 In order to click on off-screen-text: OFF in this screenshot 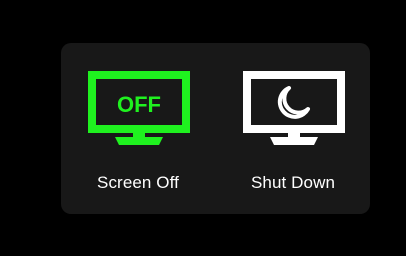, I will do `click(139, 104)`.